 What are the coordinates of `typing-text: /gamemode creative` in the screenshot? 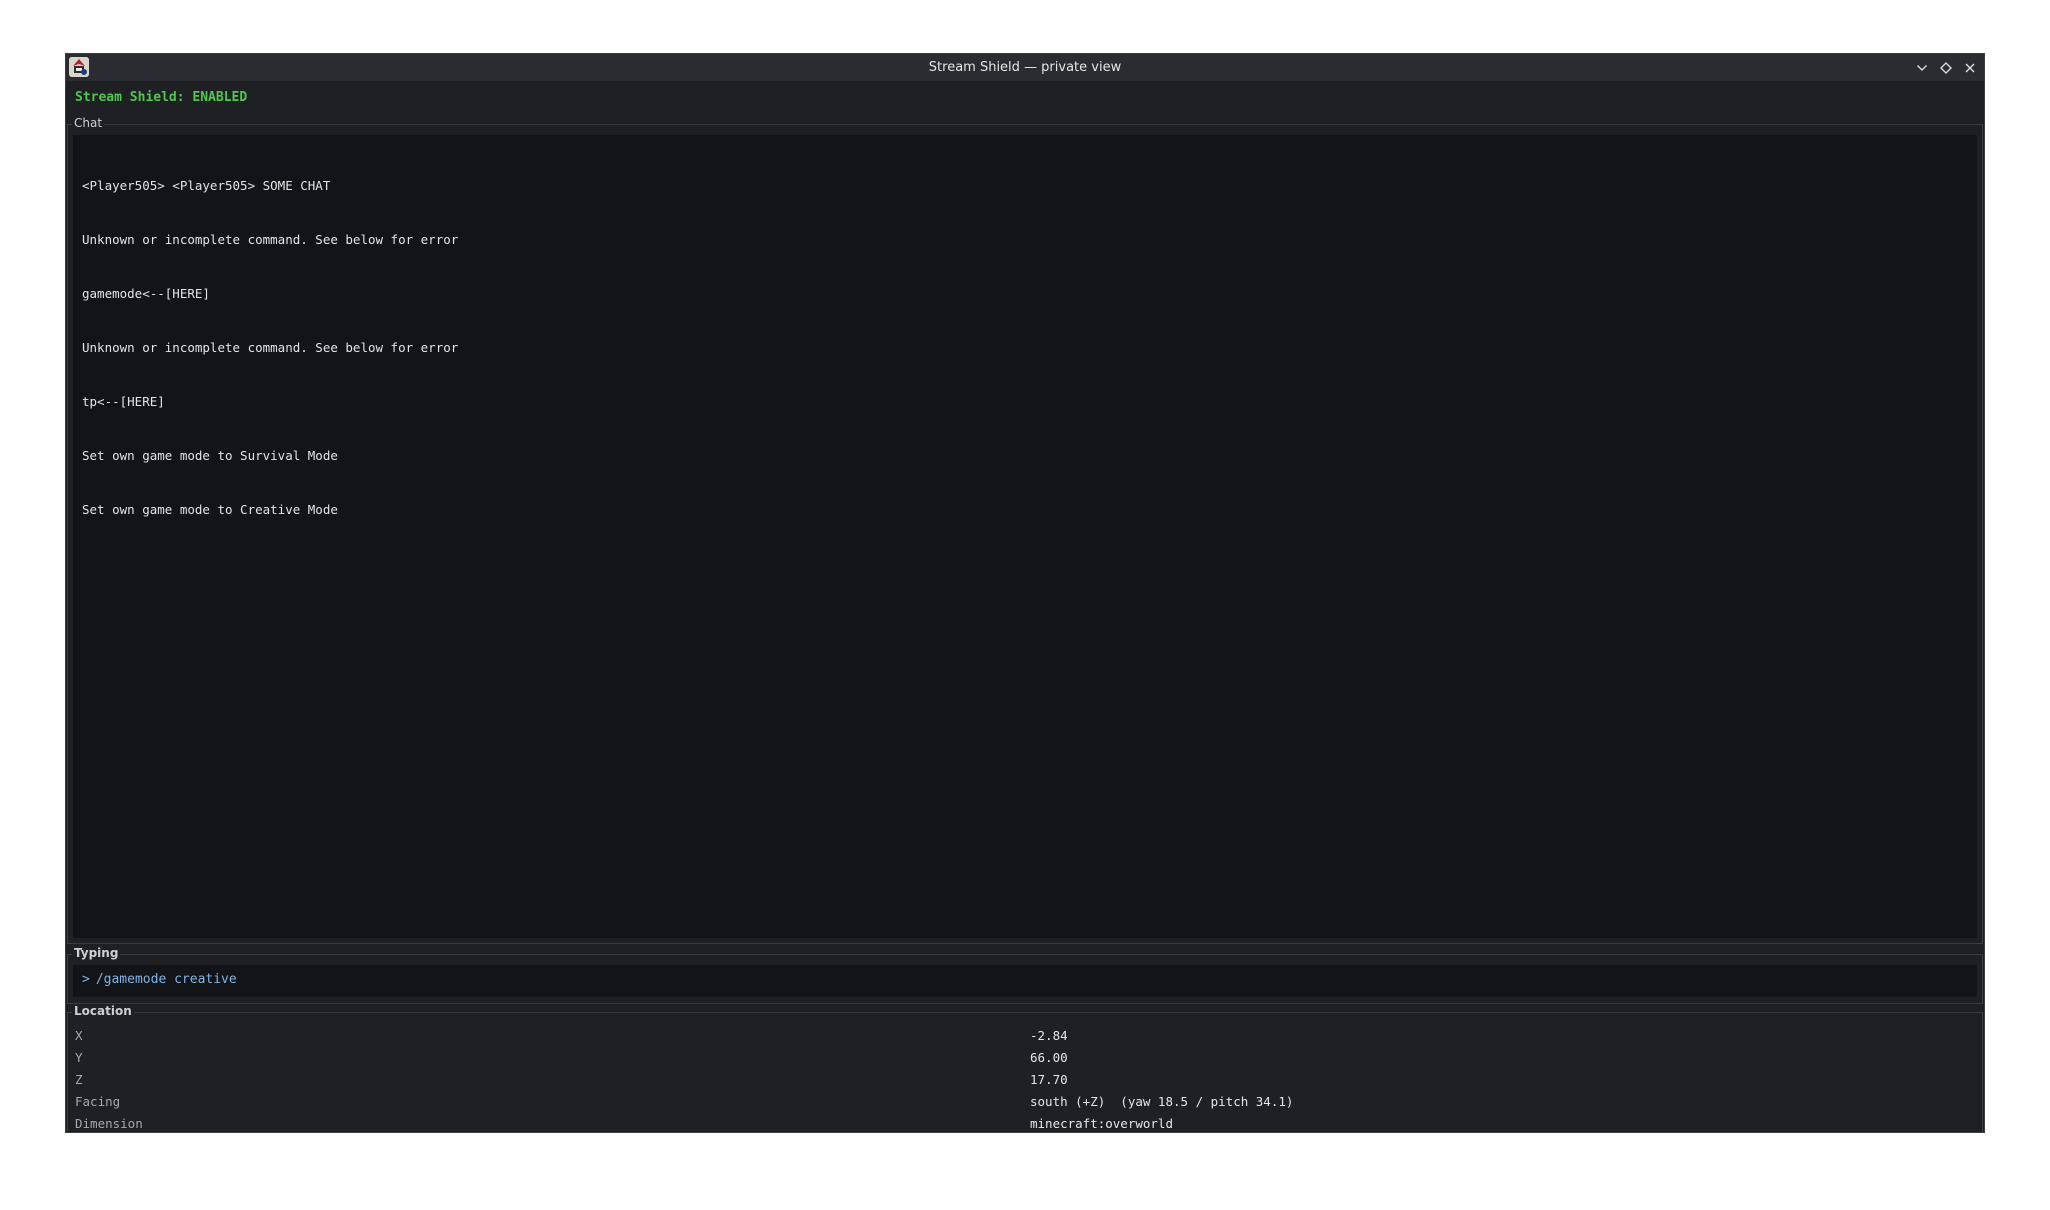 It's located at (166, 979).